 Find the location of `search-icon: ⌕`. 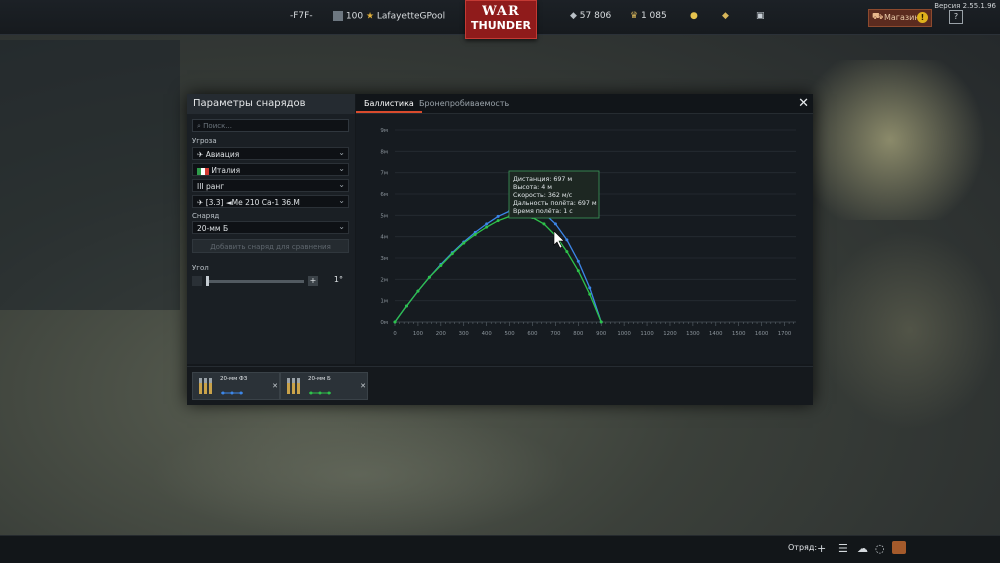

search-icon: ⌕ is located at coordinates (199, 126).